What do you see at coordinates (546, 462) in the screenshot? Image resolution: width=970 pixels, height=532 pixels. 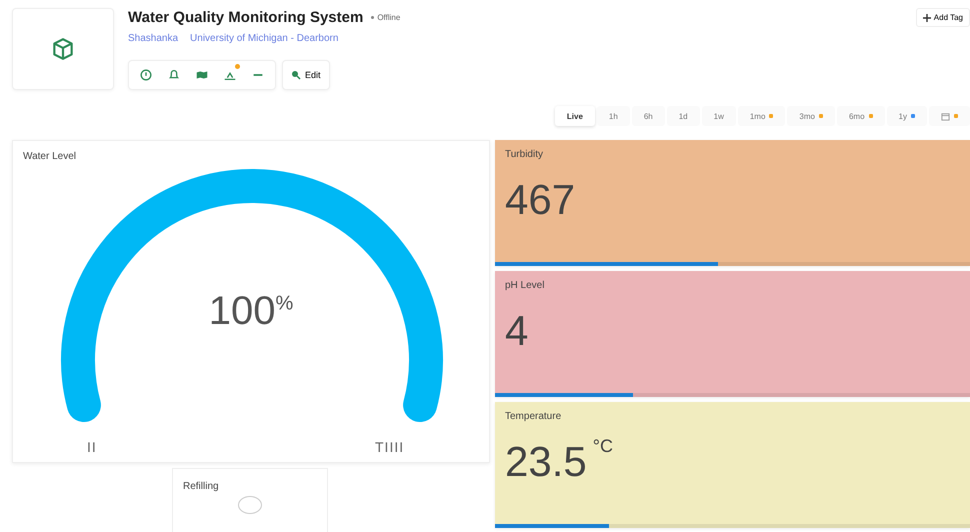 I see `metric-value: 23.5` at bounding box center [546, 462].